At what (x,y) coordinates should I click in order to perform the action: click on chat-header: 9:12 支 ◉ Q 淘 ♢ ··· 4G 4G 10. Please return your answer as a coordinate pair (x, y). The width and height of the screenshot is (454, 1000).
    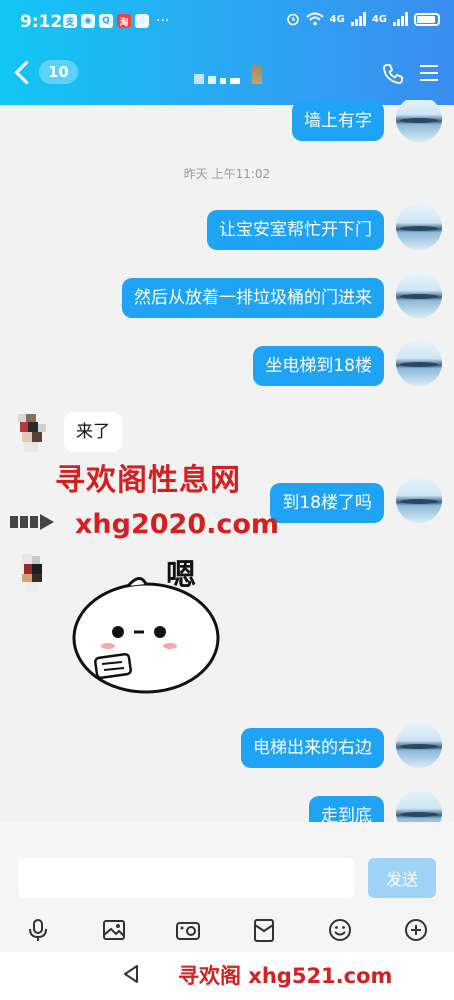
    Looking at the image, I should click on (227, 52).